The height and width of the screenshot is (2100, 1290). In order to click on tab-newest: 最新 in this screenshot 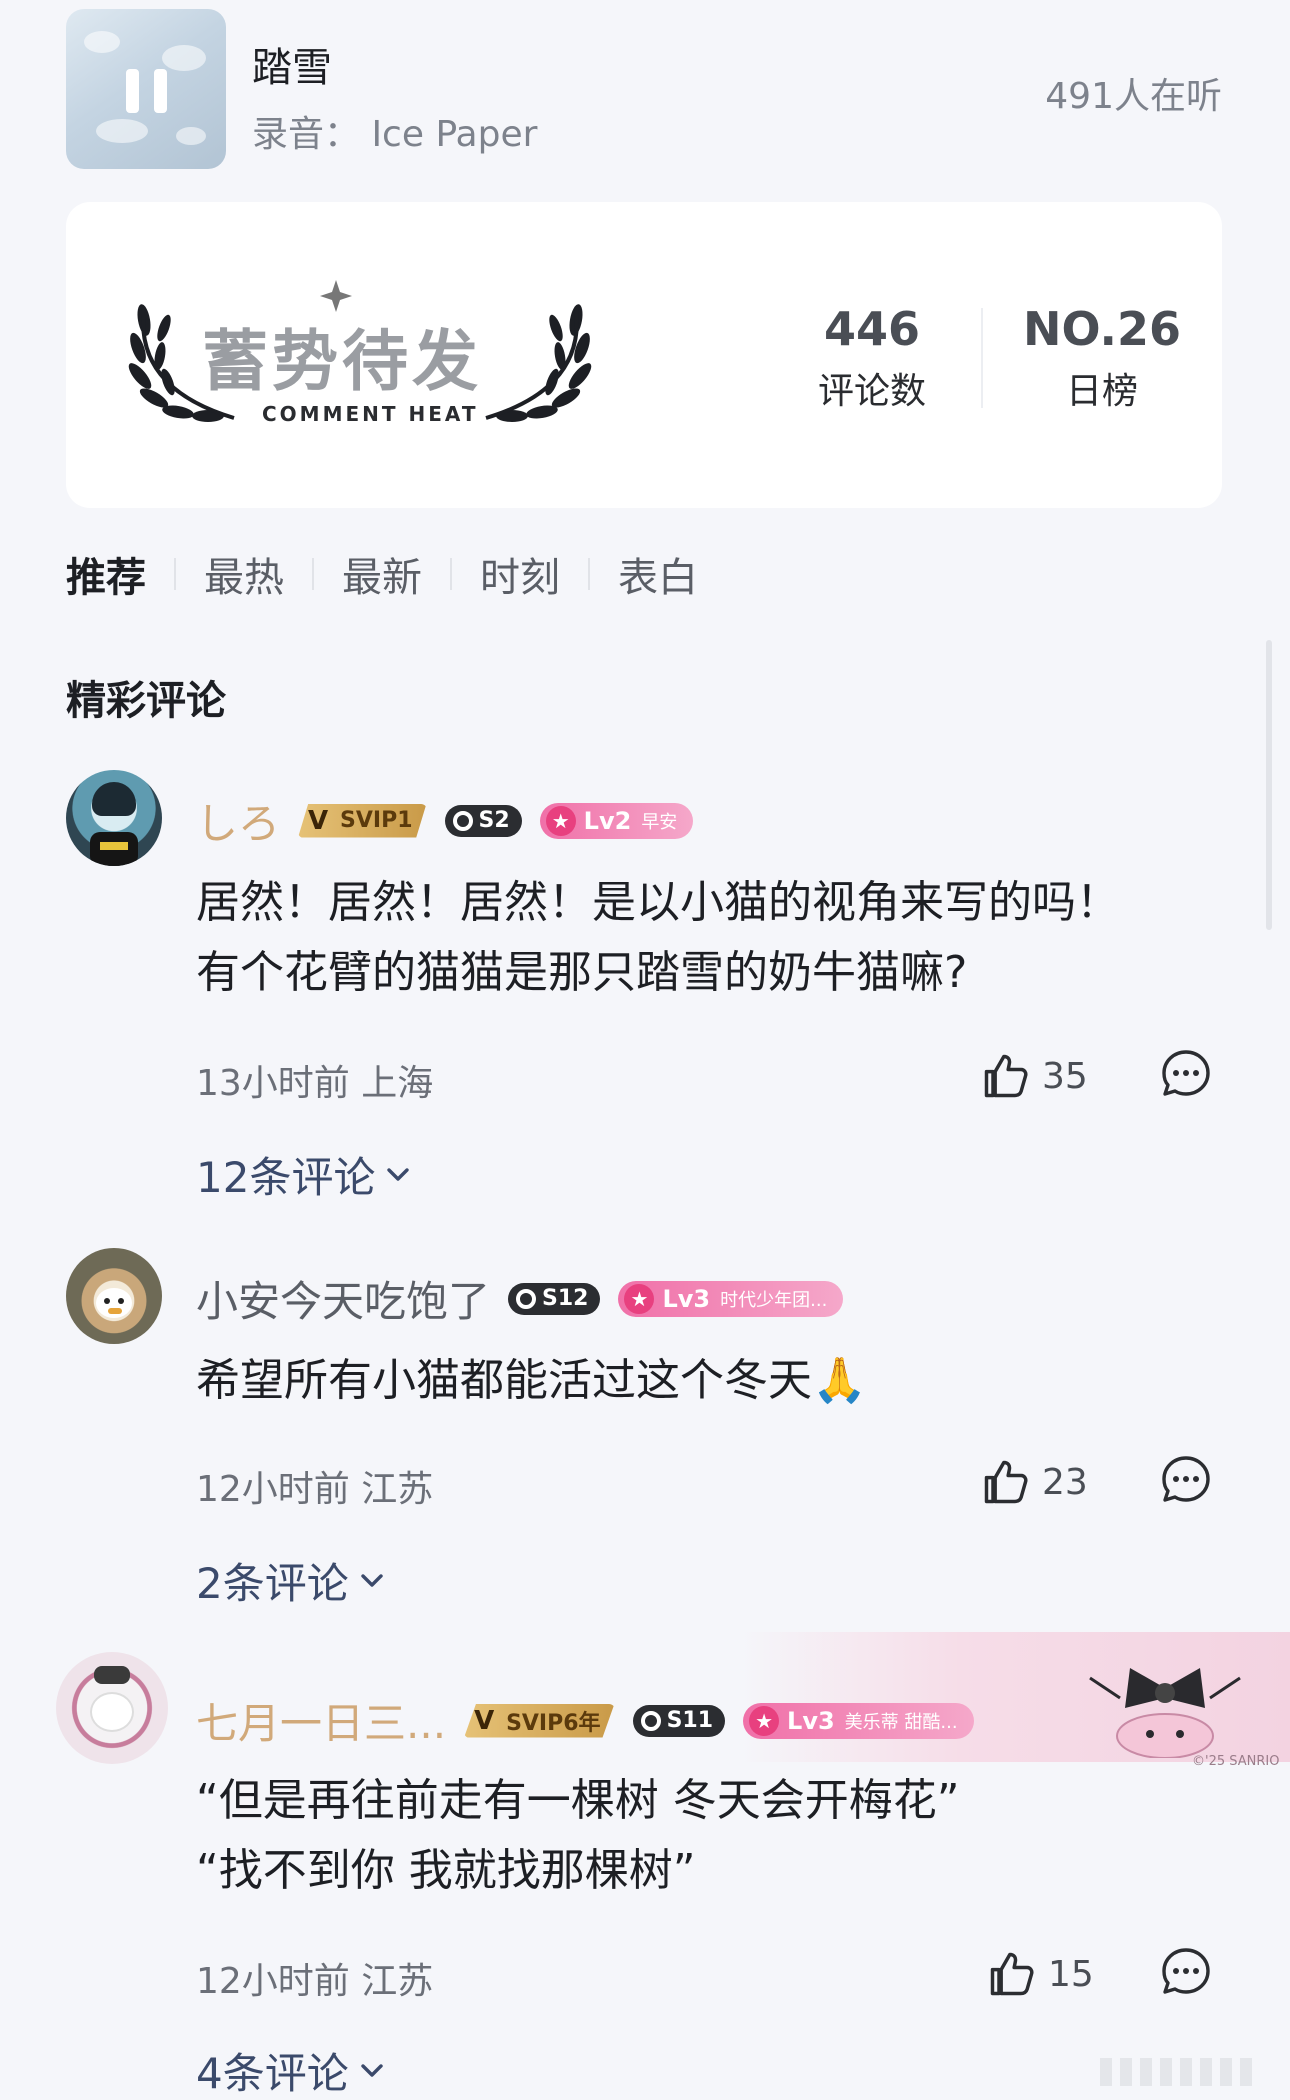, I will do `click(382, 574)`.